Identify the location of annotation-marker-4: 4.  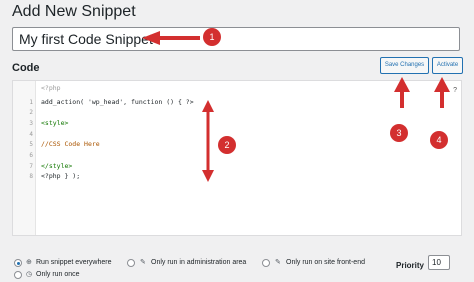
(439, 140).